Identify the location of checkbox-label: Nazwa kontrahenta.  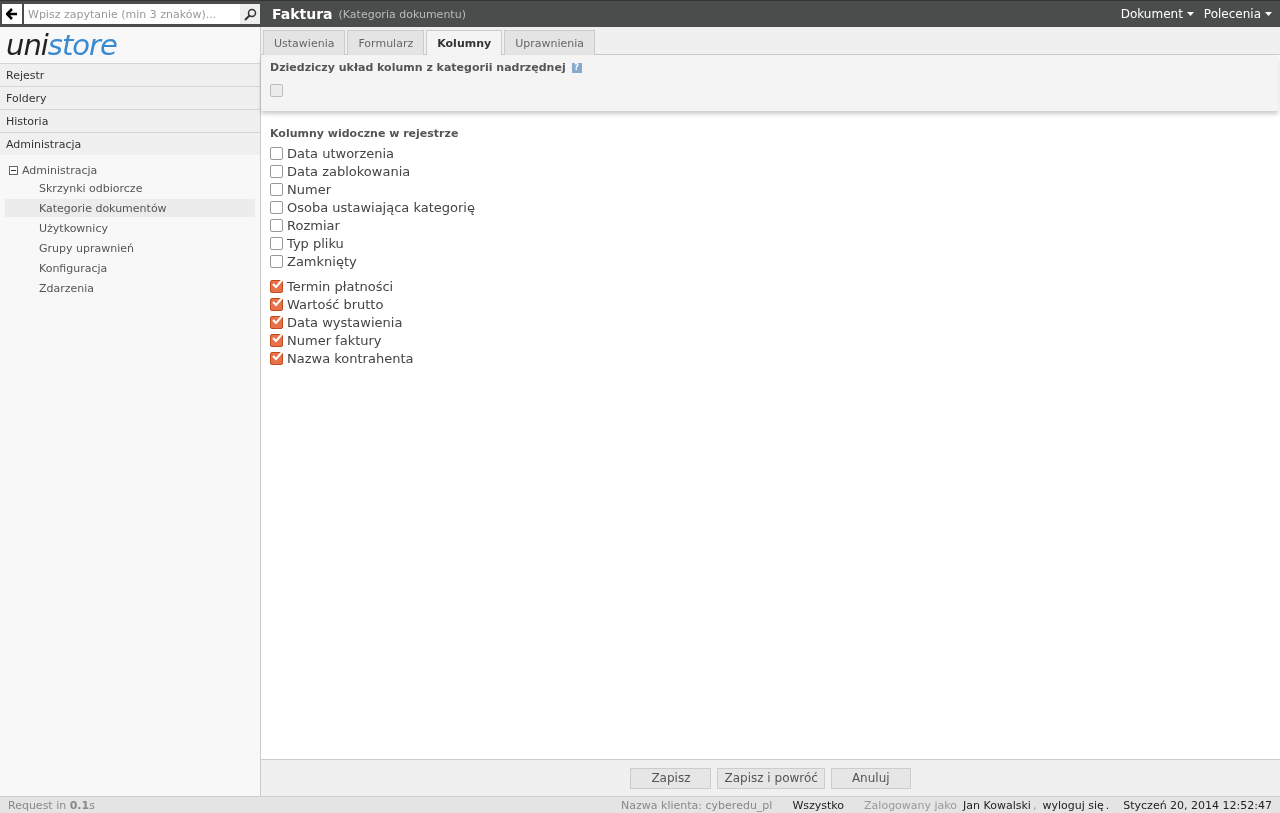
(350, 358).